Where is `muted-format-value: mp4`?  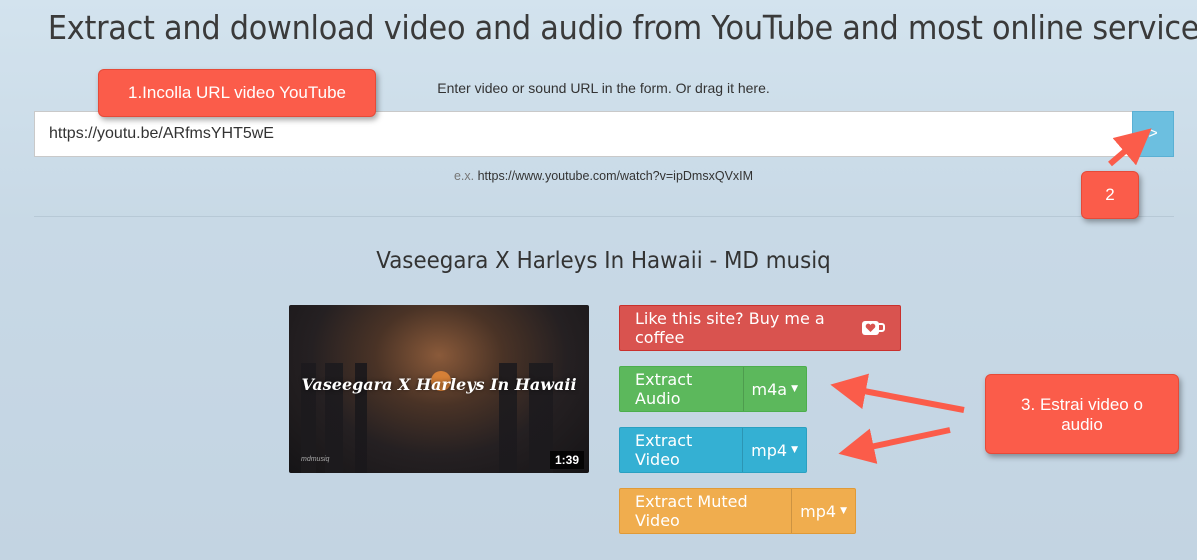 muted-format-value: mp4 is located at coordinates (818, 511).